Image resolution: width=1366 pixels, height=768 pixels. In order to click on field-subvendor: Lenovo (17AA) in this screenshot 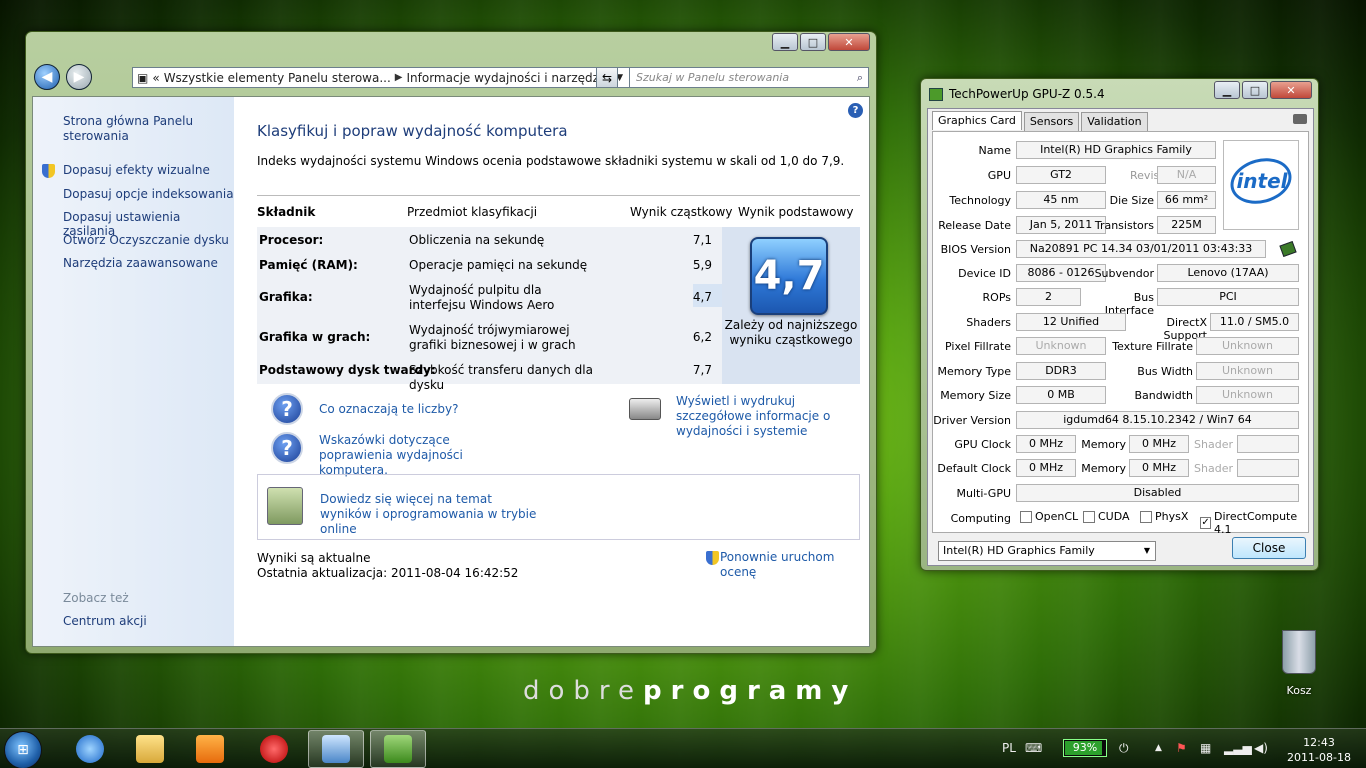, I will do `click(1228, 273)`.